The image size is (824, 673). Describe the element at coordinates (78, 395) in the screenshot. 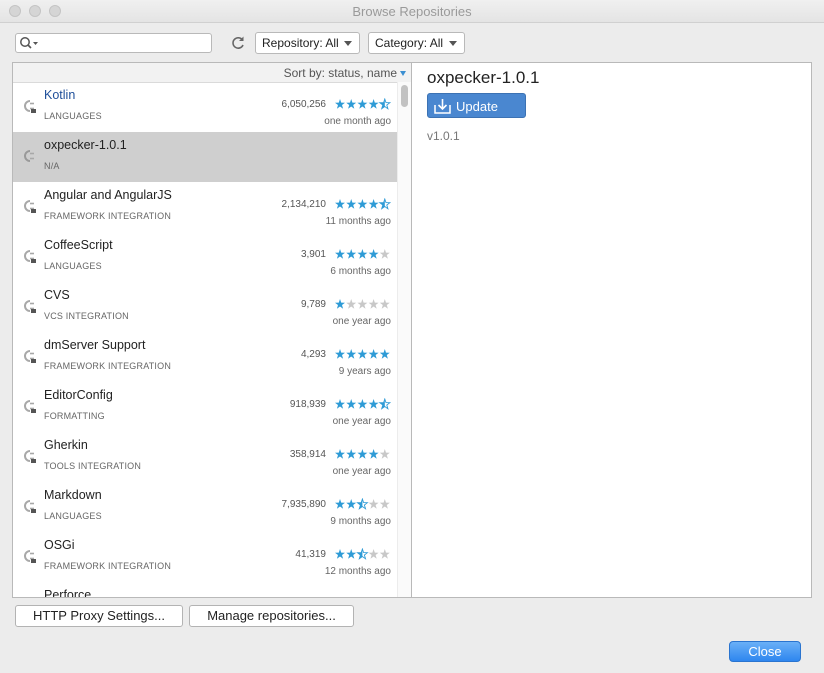

I see `plugin-name: EditorConfig` at that location.